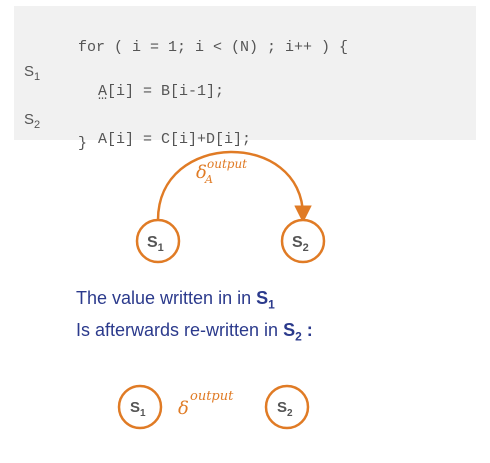 The width and height of the screenshot is (490, 463). Describe the element at coordinates (132, 119) in the screenshot. I see `code-line-s2: S2 A[i] = C[i]+D[i];` at that location.